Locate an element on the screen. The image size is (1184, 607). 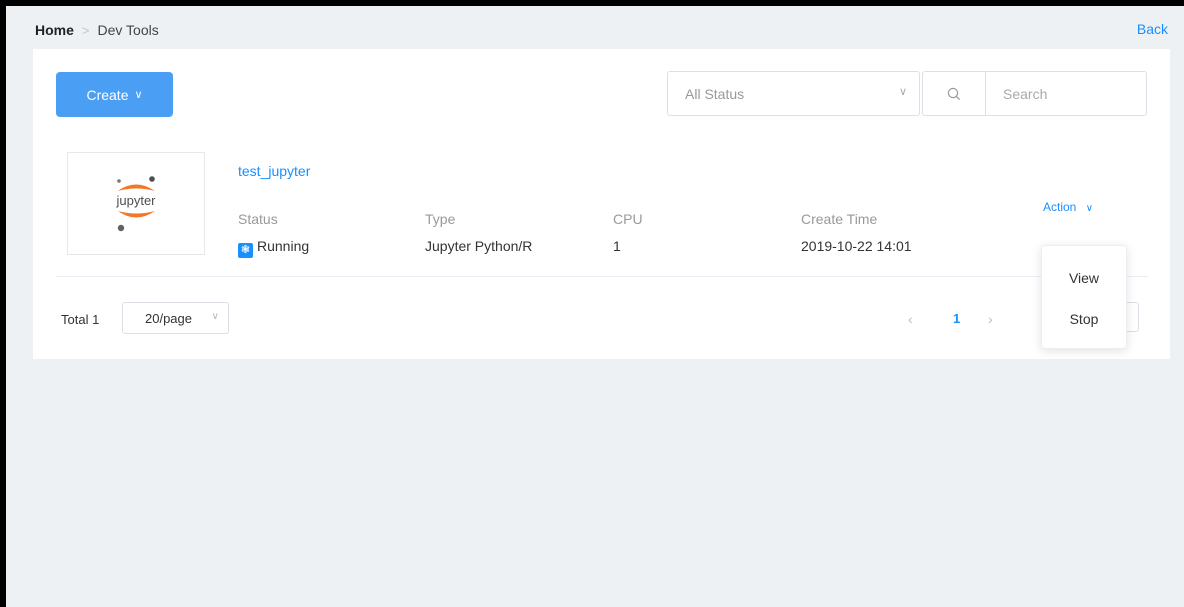
jupyter-logo-icon: jupyter is located at coordinates (135, 204).